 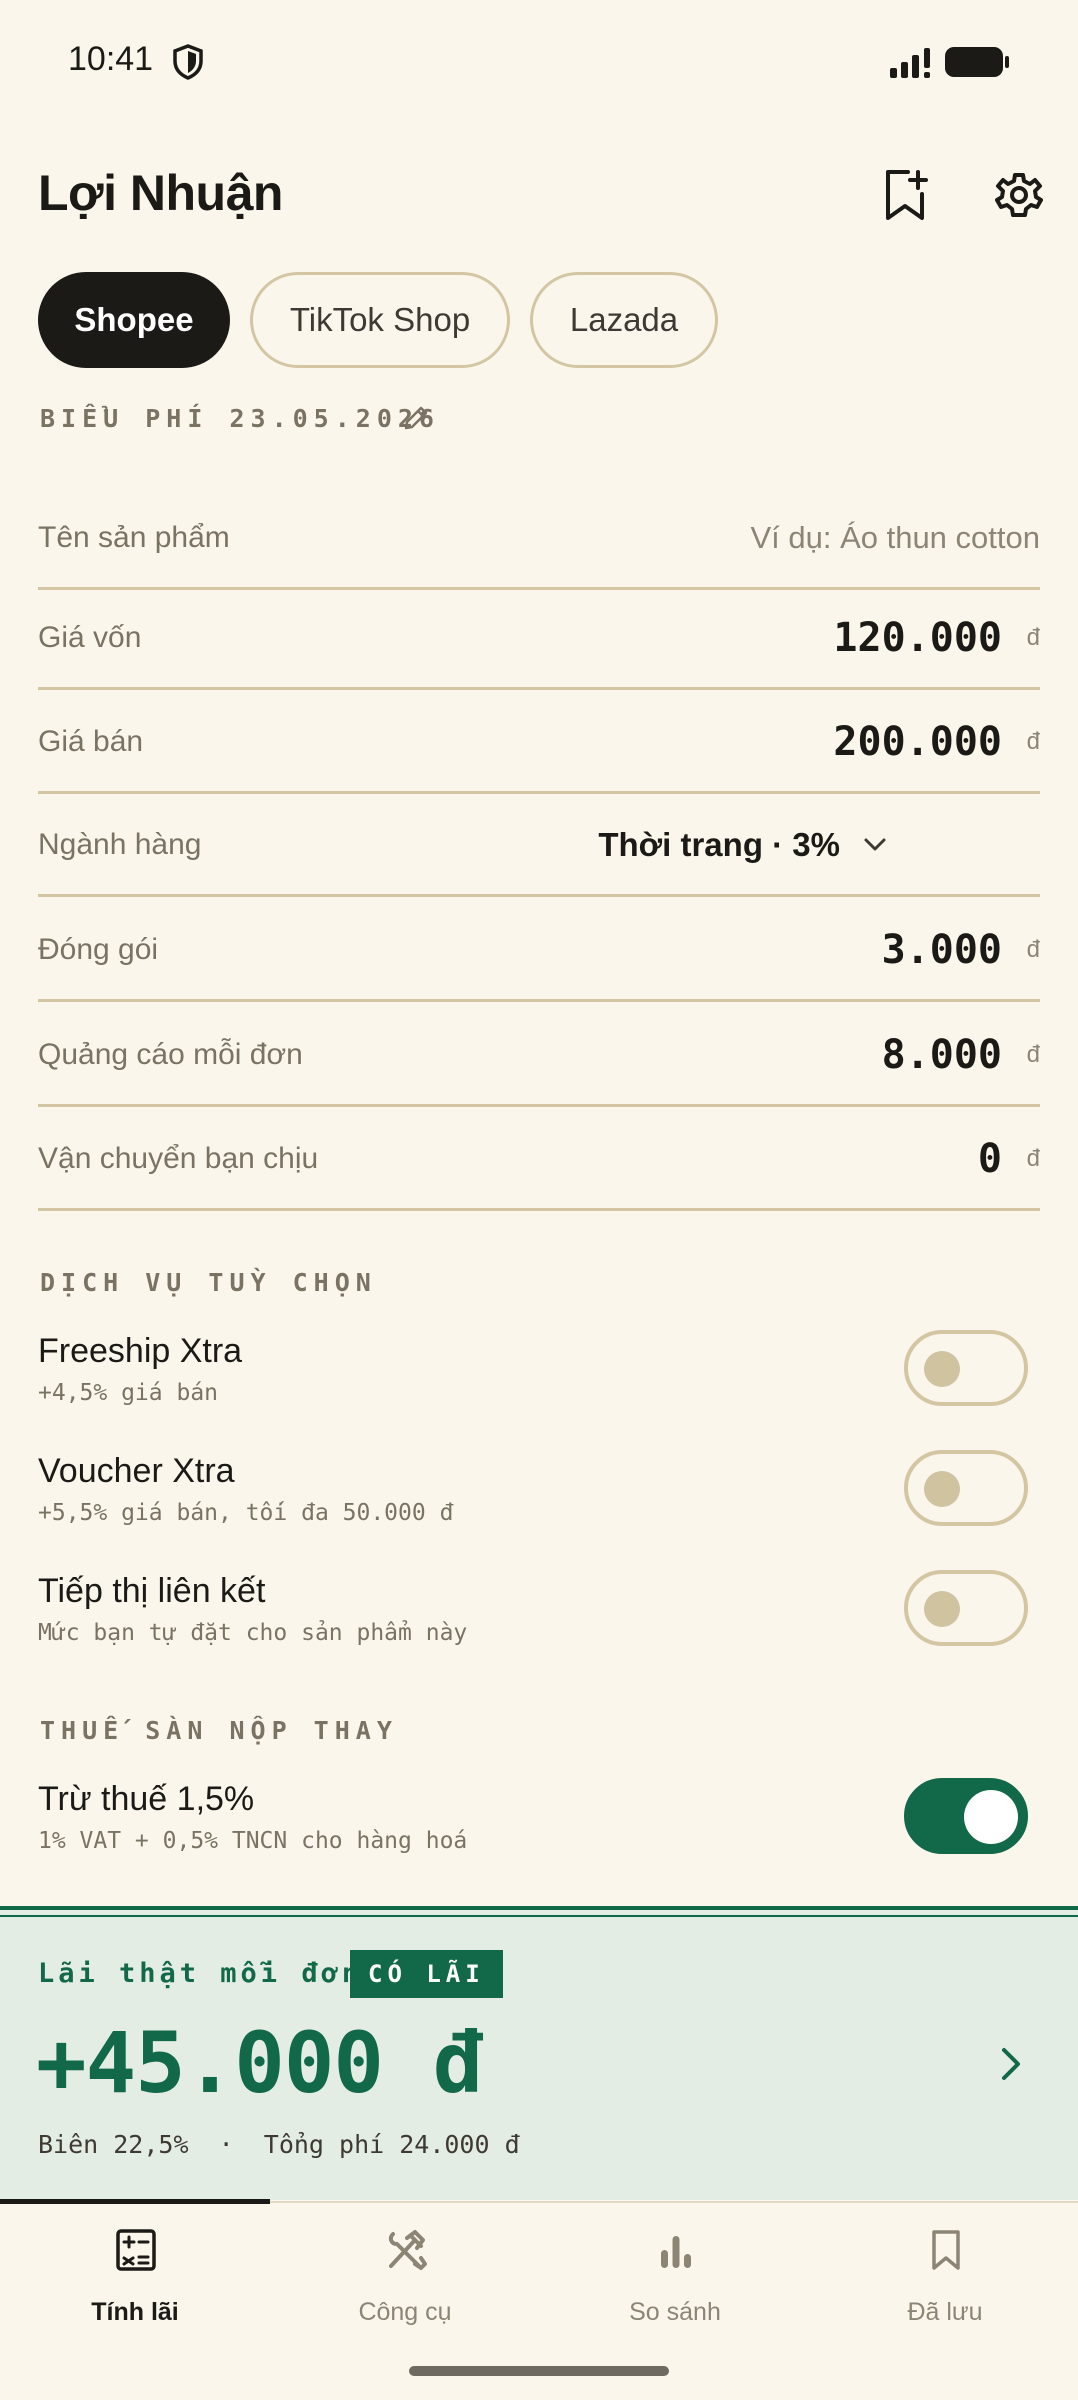 I want to click on page-title: Lợi Nhuận, so click(x=160, y=193).